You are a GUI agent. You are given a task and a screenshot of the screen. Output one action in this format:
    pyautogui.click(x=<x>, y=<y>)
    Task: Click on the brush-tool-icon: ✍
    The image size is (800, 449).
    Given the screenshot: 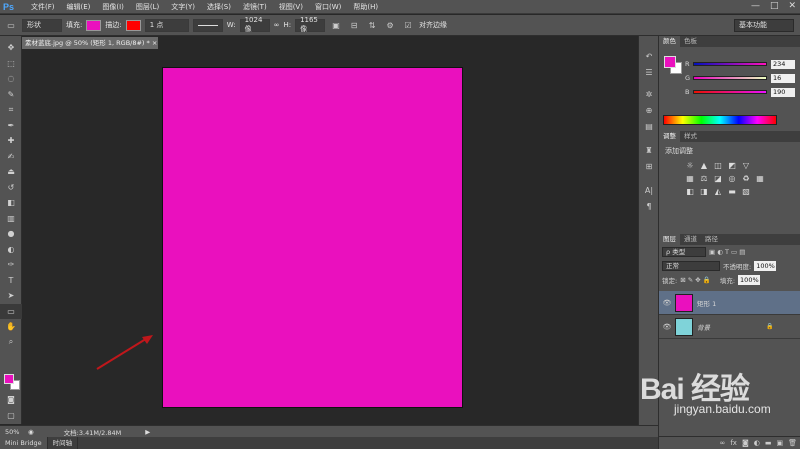 What is the action you would take?
    pyautogui.click(x=11, y=157)
    